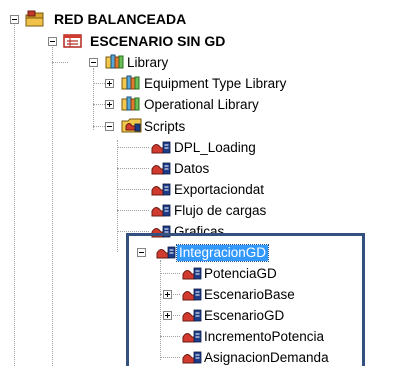  What do you see at coordinates (215, 83) in the screenshot?
I see `tree-label: Equipment Type Library` at bounding box center [215, 83].